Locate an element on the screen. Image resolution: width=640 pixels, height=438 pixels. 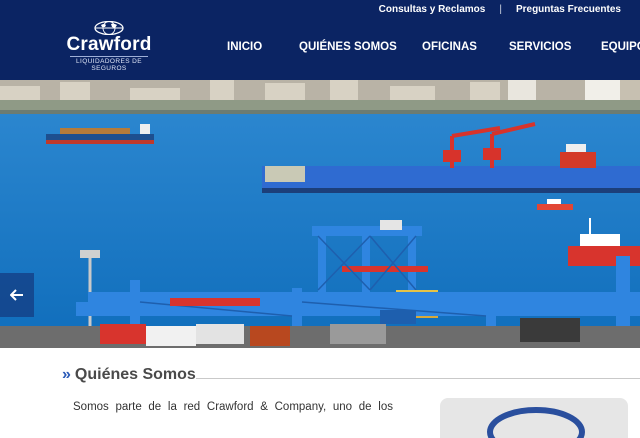
carousel-prev-button is located at coordinates (17, 295).